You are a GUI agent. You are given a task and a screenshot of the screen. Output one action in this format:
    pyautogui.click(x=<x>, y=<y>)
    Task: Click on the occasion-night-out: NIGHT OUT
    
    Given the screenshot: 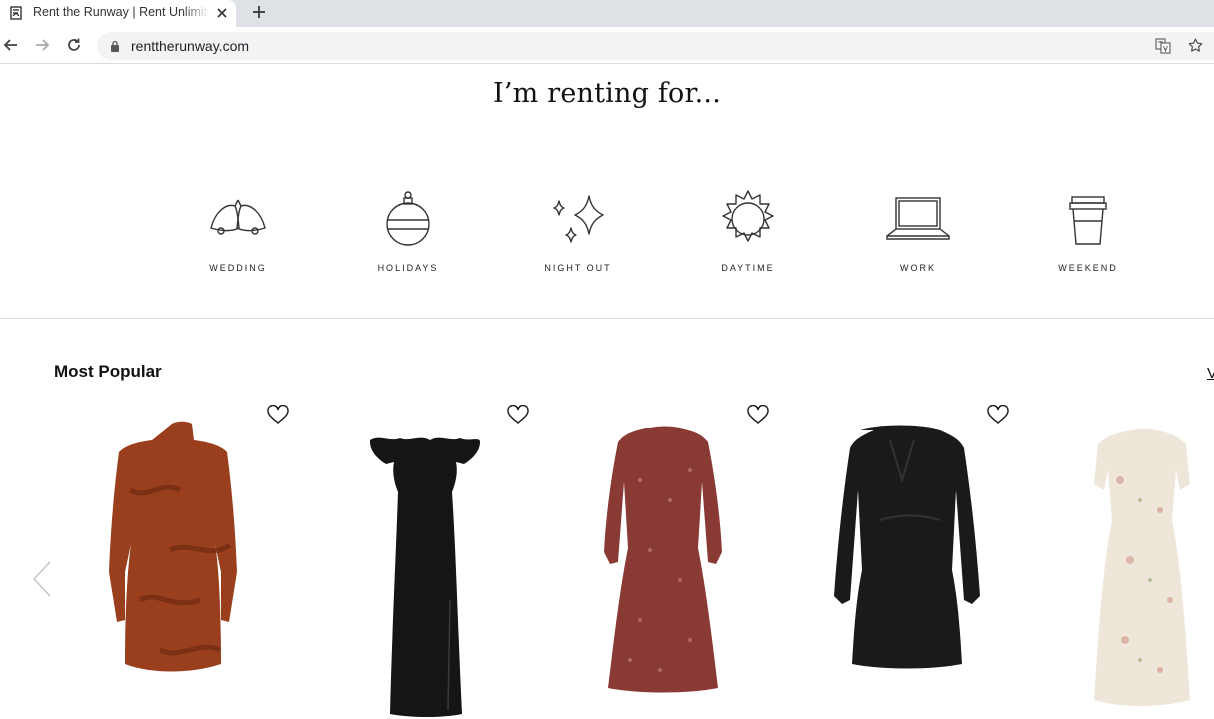 What is the action you would take?
    pyautogui.click(x=578, y=236)
    